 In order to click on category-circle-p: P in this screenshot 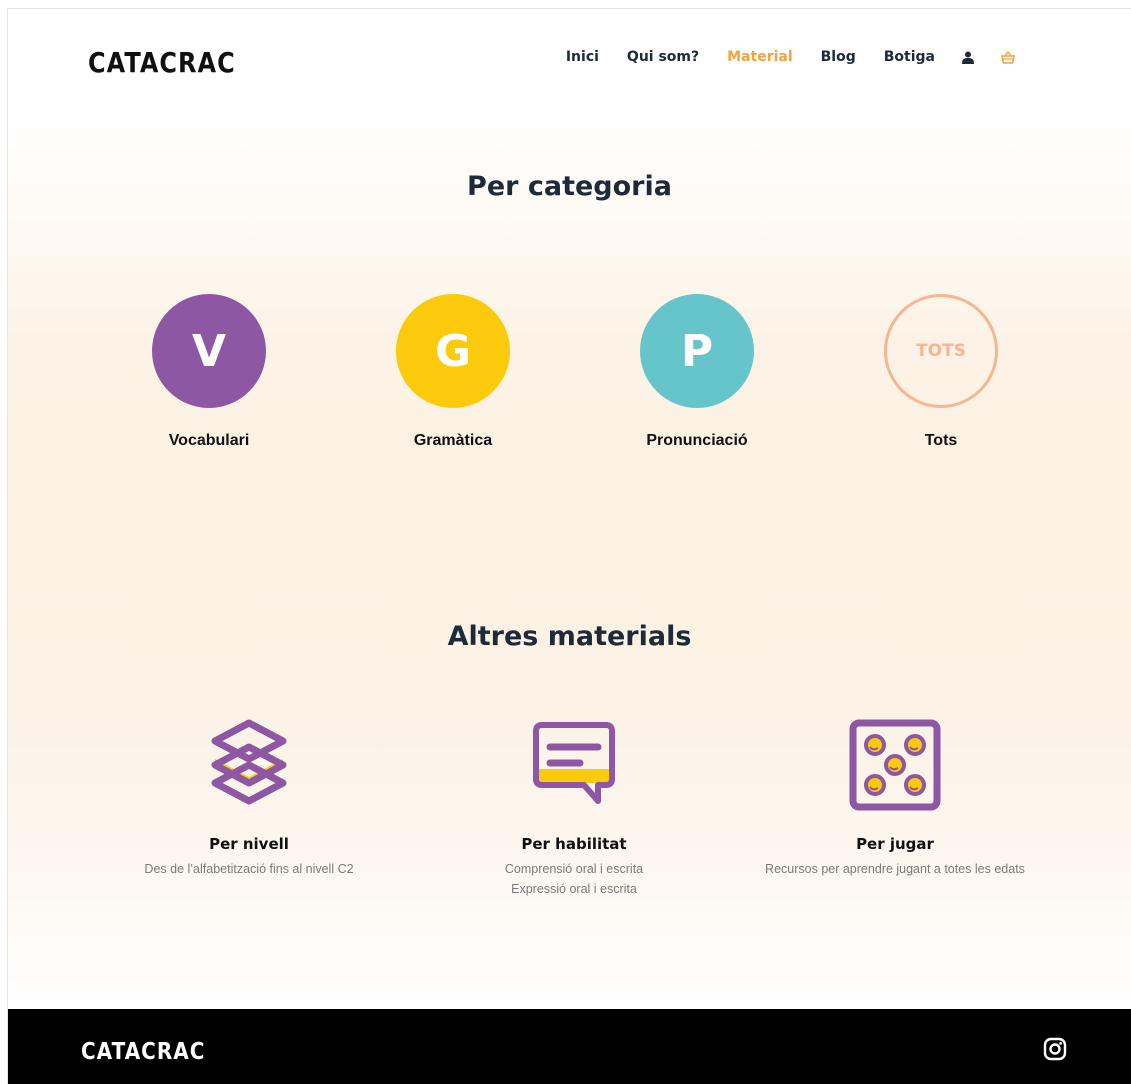, I will do `click(697, 351)`.